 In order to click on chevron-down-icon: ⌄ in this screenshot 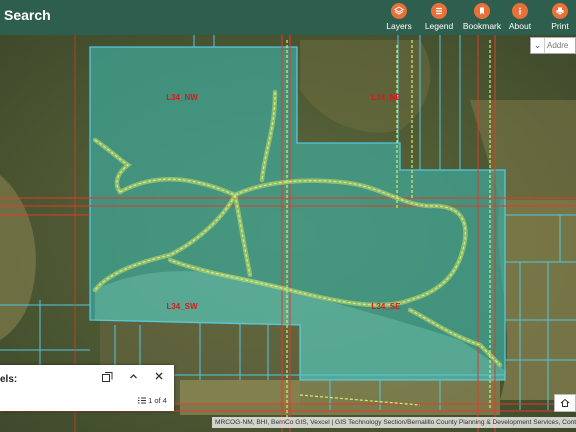, I will do `click(538, 45)`.